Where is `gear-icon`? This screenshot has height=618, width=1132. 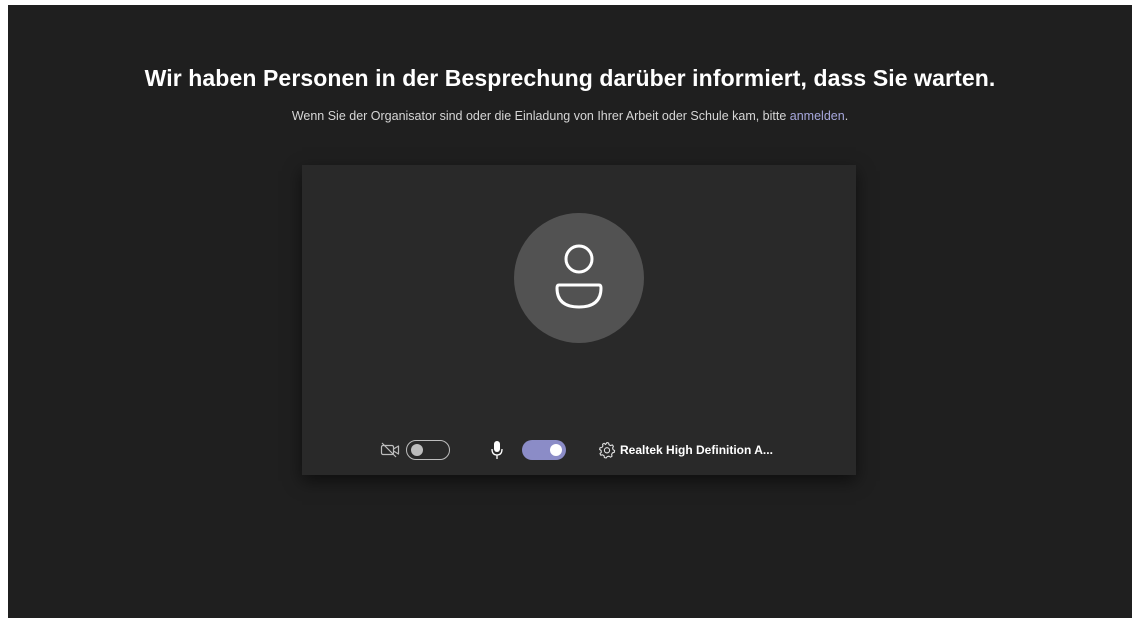 gear-icon is located at coordinates (607, 450).